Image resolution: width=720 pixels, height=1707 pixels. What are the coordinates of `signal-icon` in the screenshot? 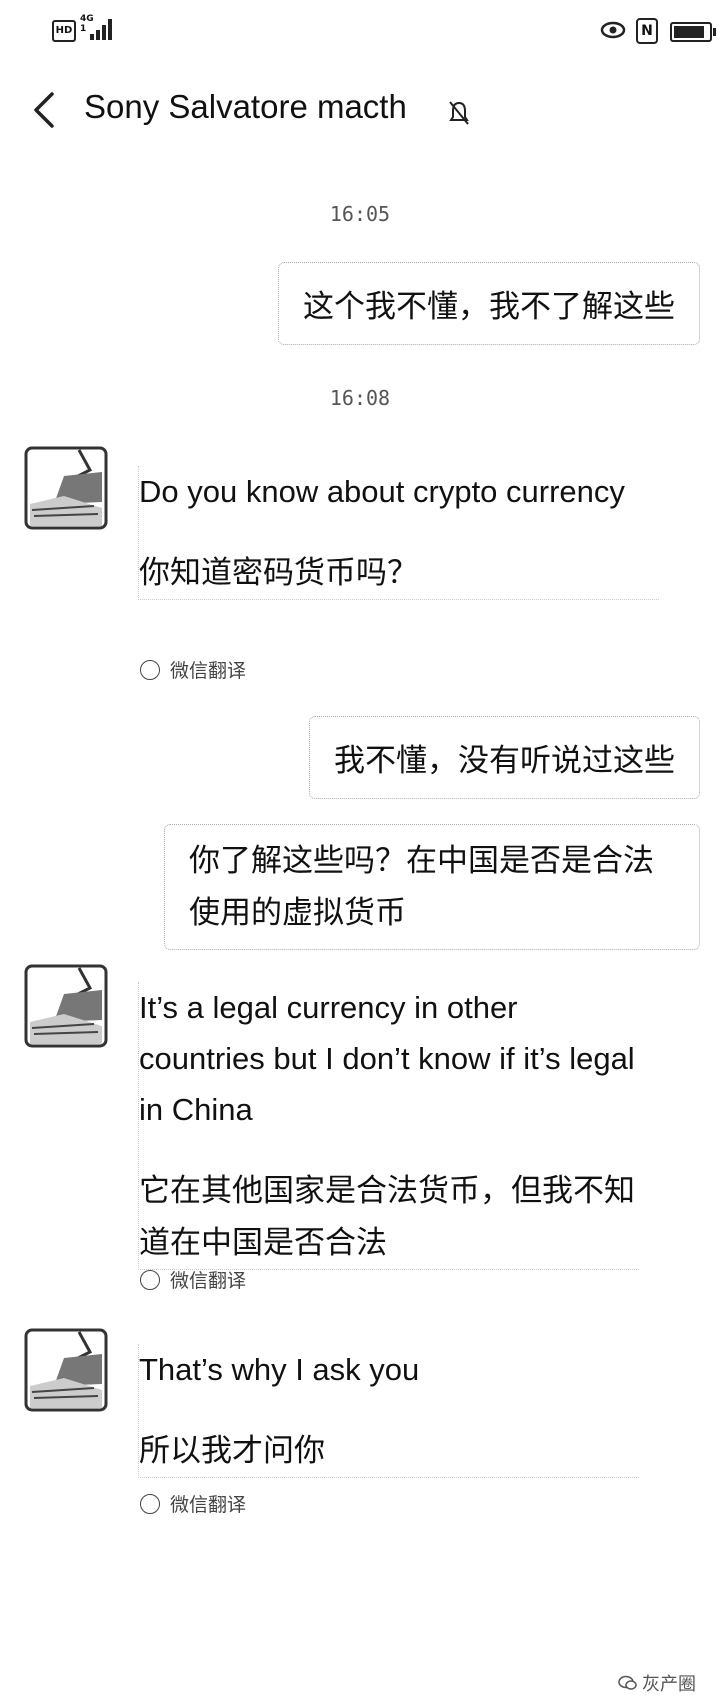 It's located at (101, 29).